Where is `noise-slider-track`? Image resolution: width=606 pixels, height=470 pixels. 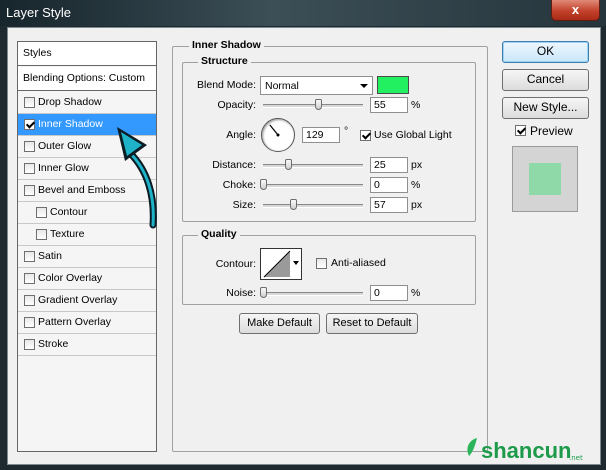
noise-slider-track is located at coordinates (313, 294).